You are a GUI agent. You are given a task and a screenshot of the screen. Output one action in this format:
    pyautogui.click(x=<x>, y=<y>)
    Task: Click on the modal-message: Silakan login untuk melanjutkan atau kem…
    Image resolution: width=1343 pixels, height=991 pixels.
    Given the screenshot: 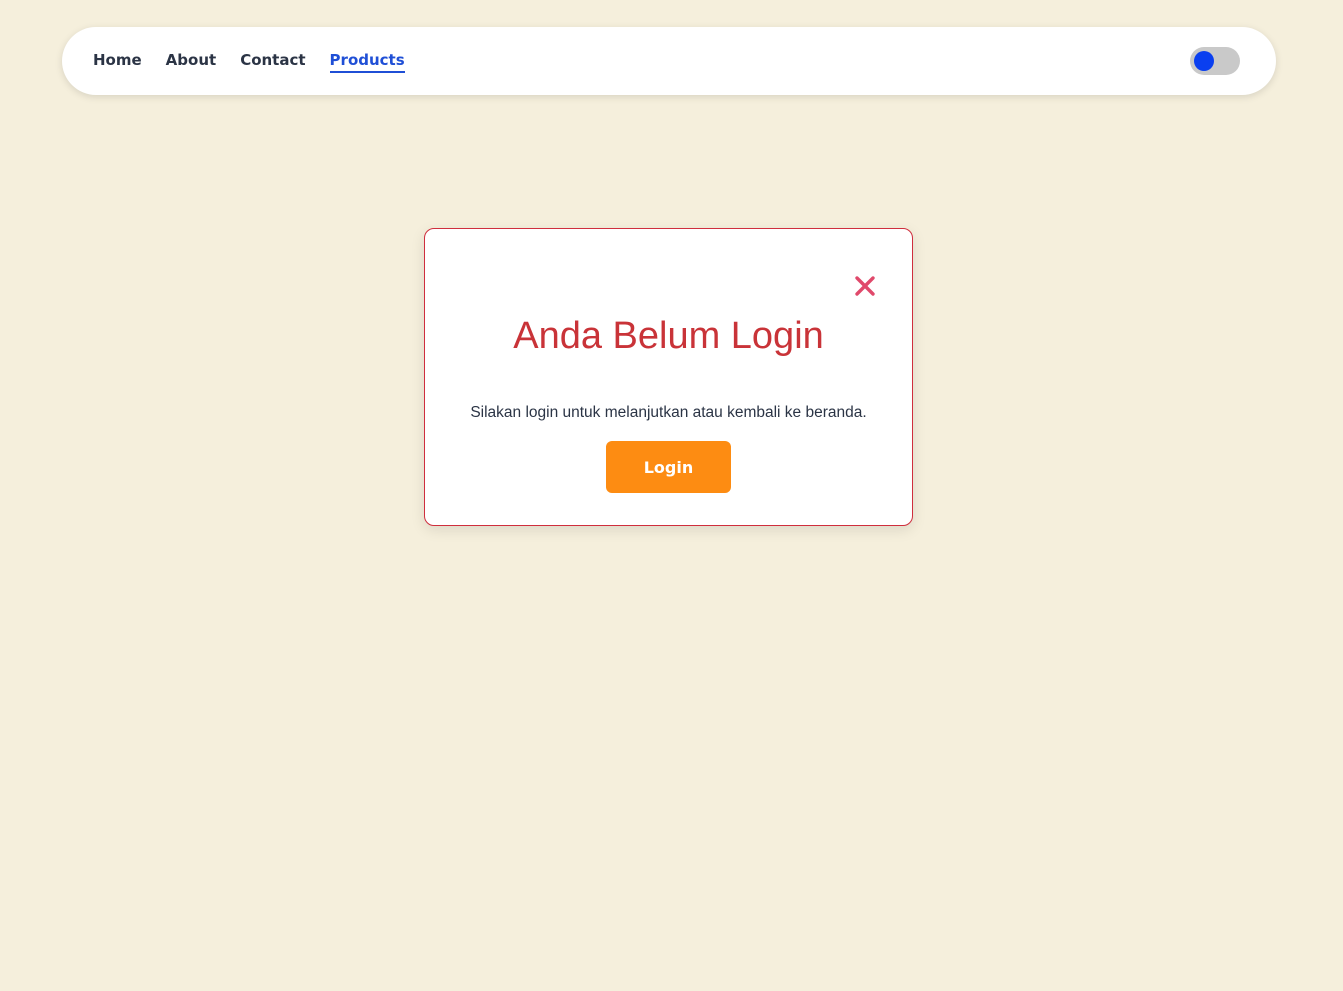 What is the action you would take?
    pyautogui.click(x=668, y=412)
    